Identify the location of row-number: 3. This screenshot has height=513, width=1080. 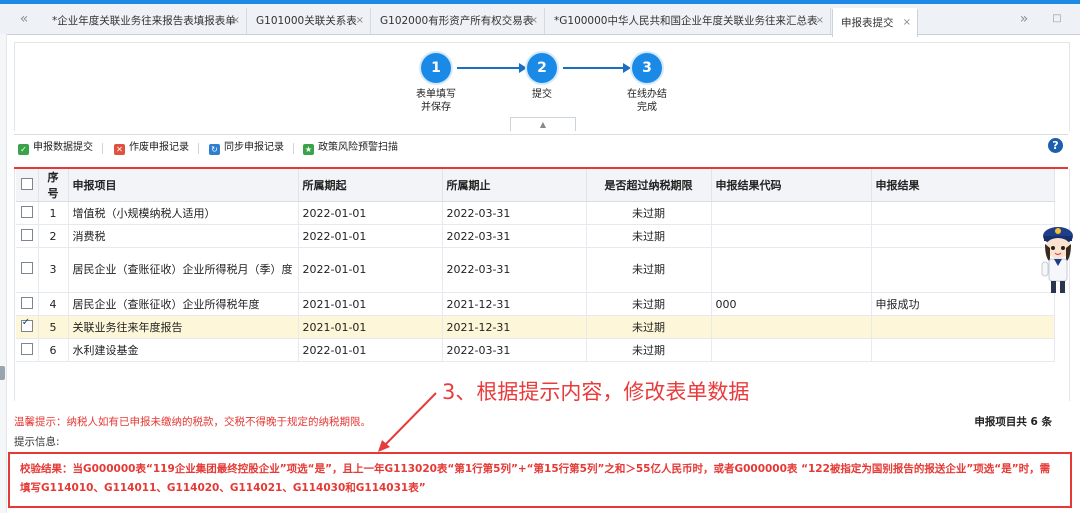
(53, 270).